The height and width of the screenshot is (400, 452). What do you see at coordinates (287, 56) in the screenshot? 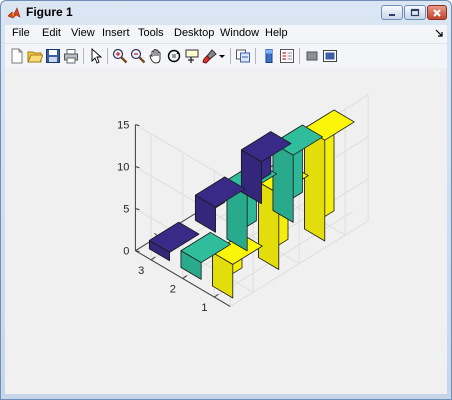
I see `legend-icon` at bounding box center [287, 56].